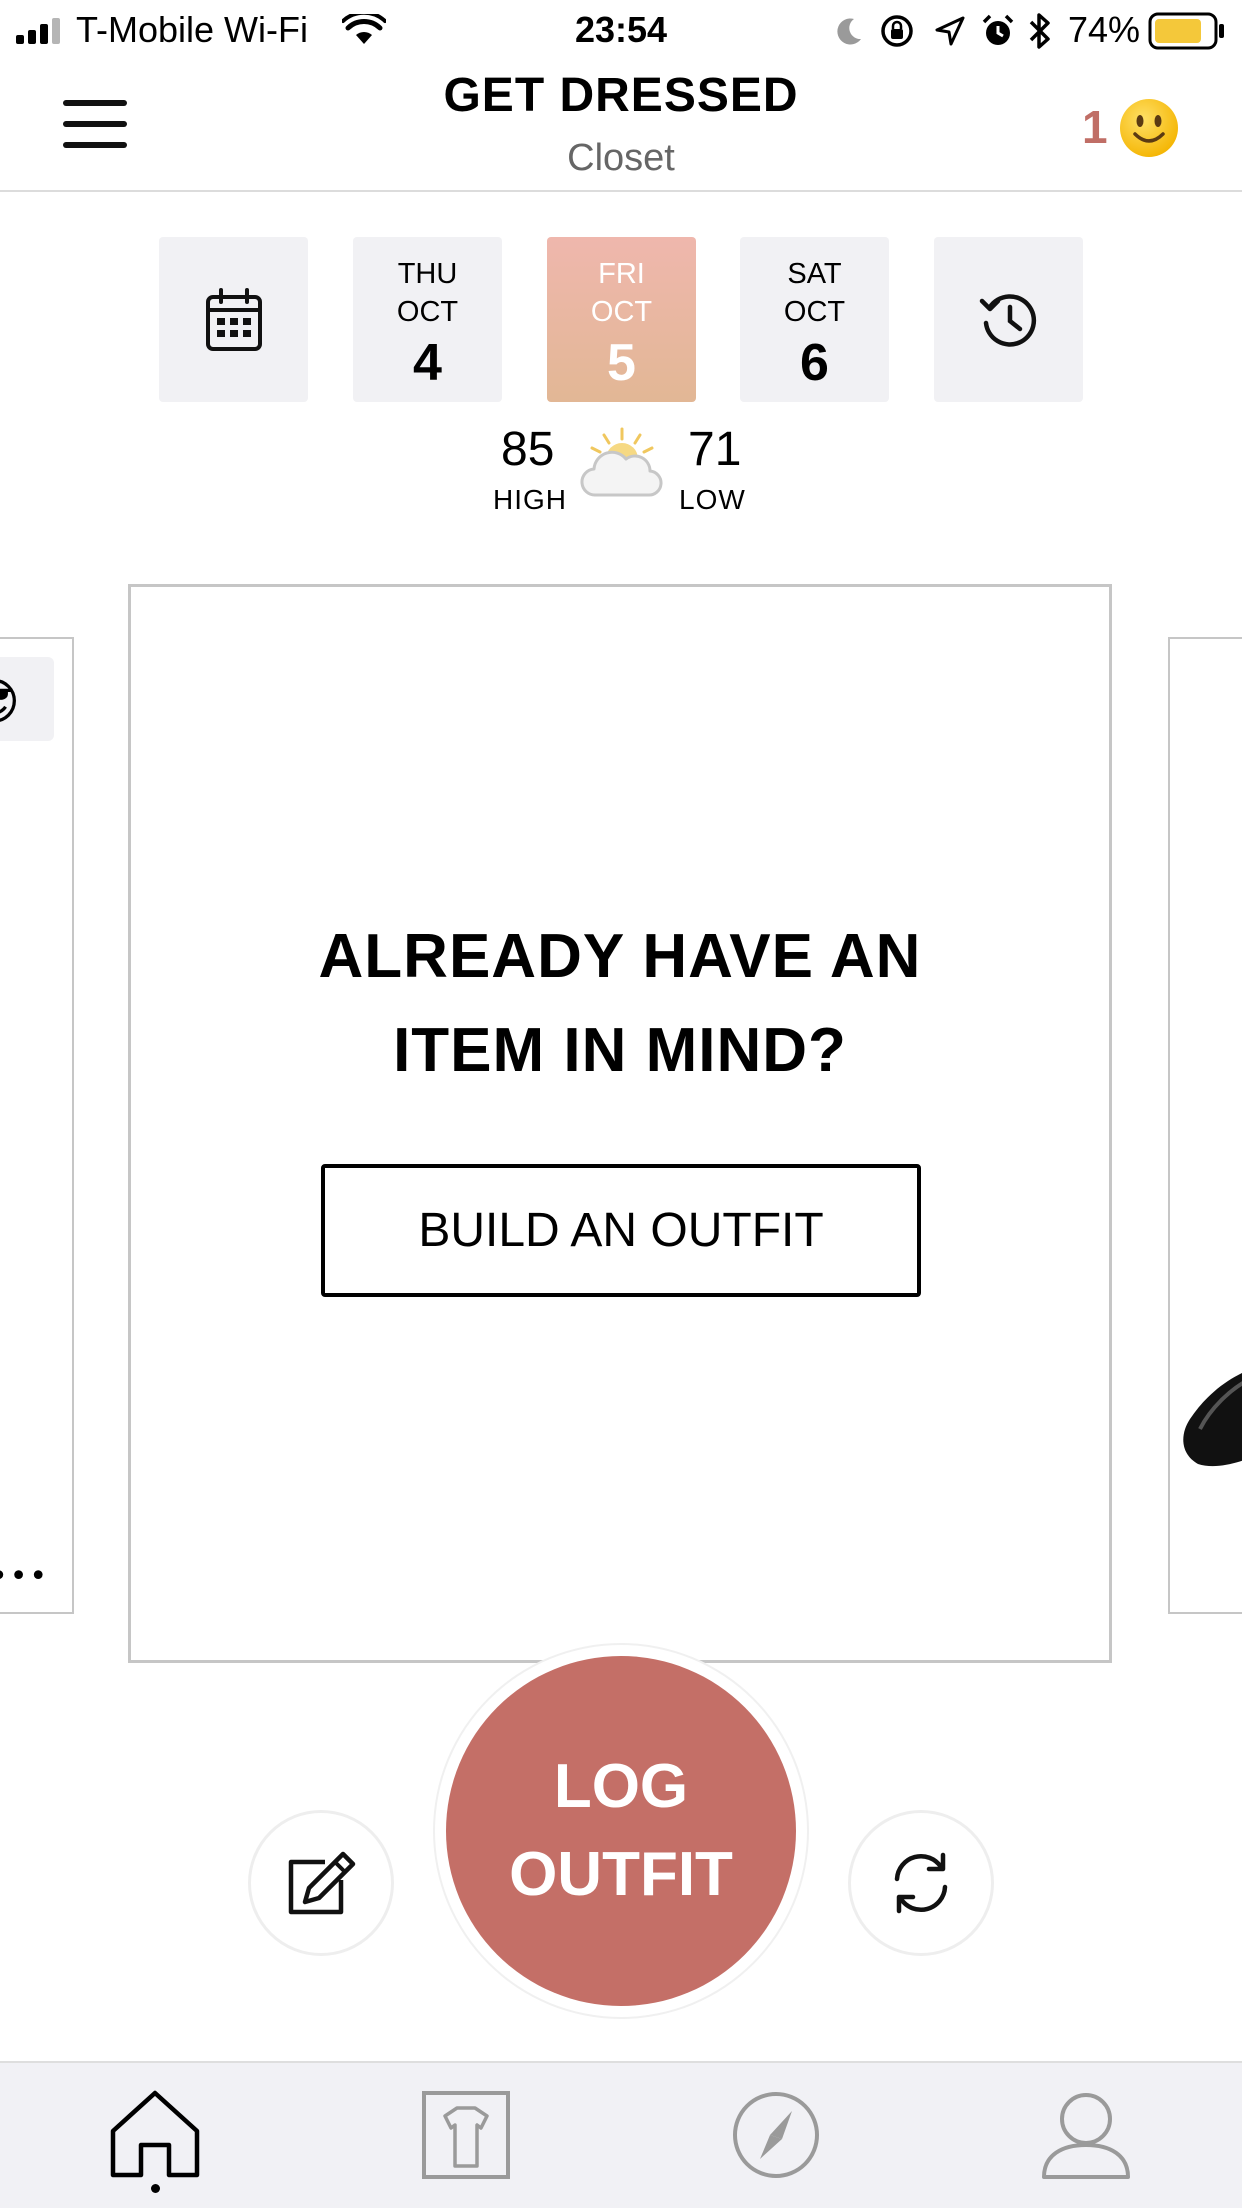 Image resolution: width=1242 pixels, height=2208 pixels. I want to click on sunglasses-emoji-icon: 😎, so click(10, 702).